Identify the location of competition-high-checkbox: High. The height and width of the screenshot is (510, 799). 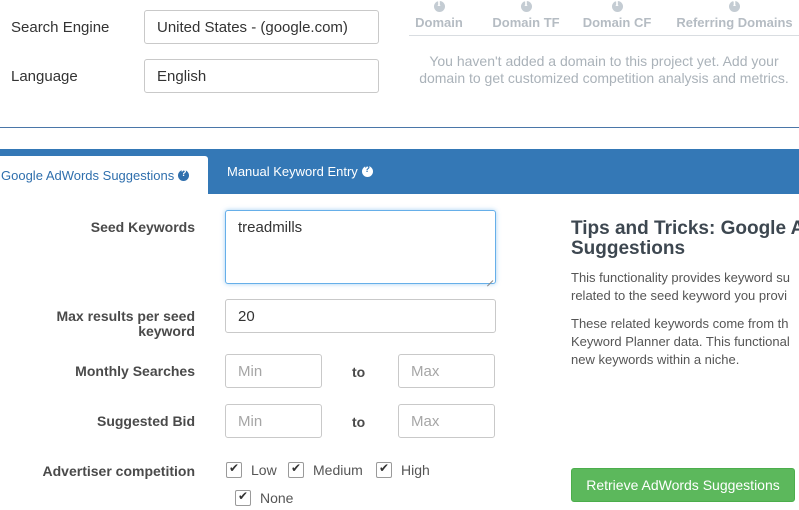
(403, 469).